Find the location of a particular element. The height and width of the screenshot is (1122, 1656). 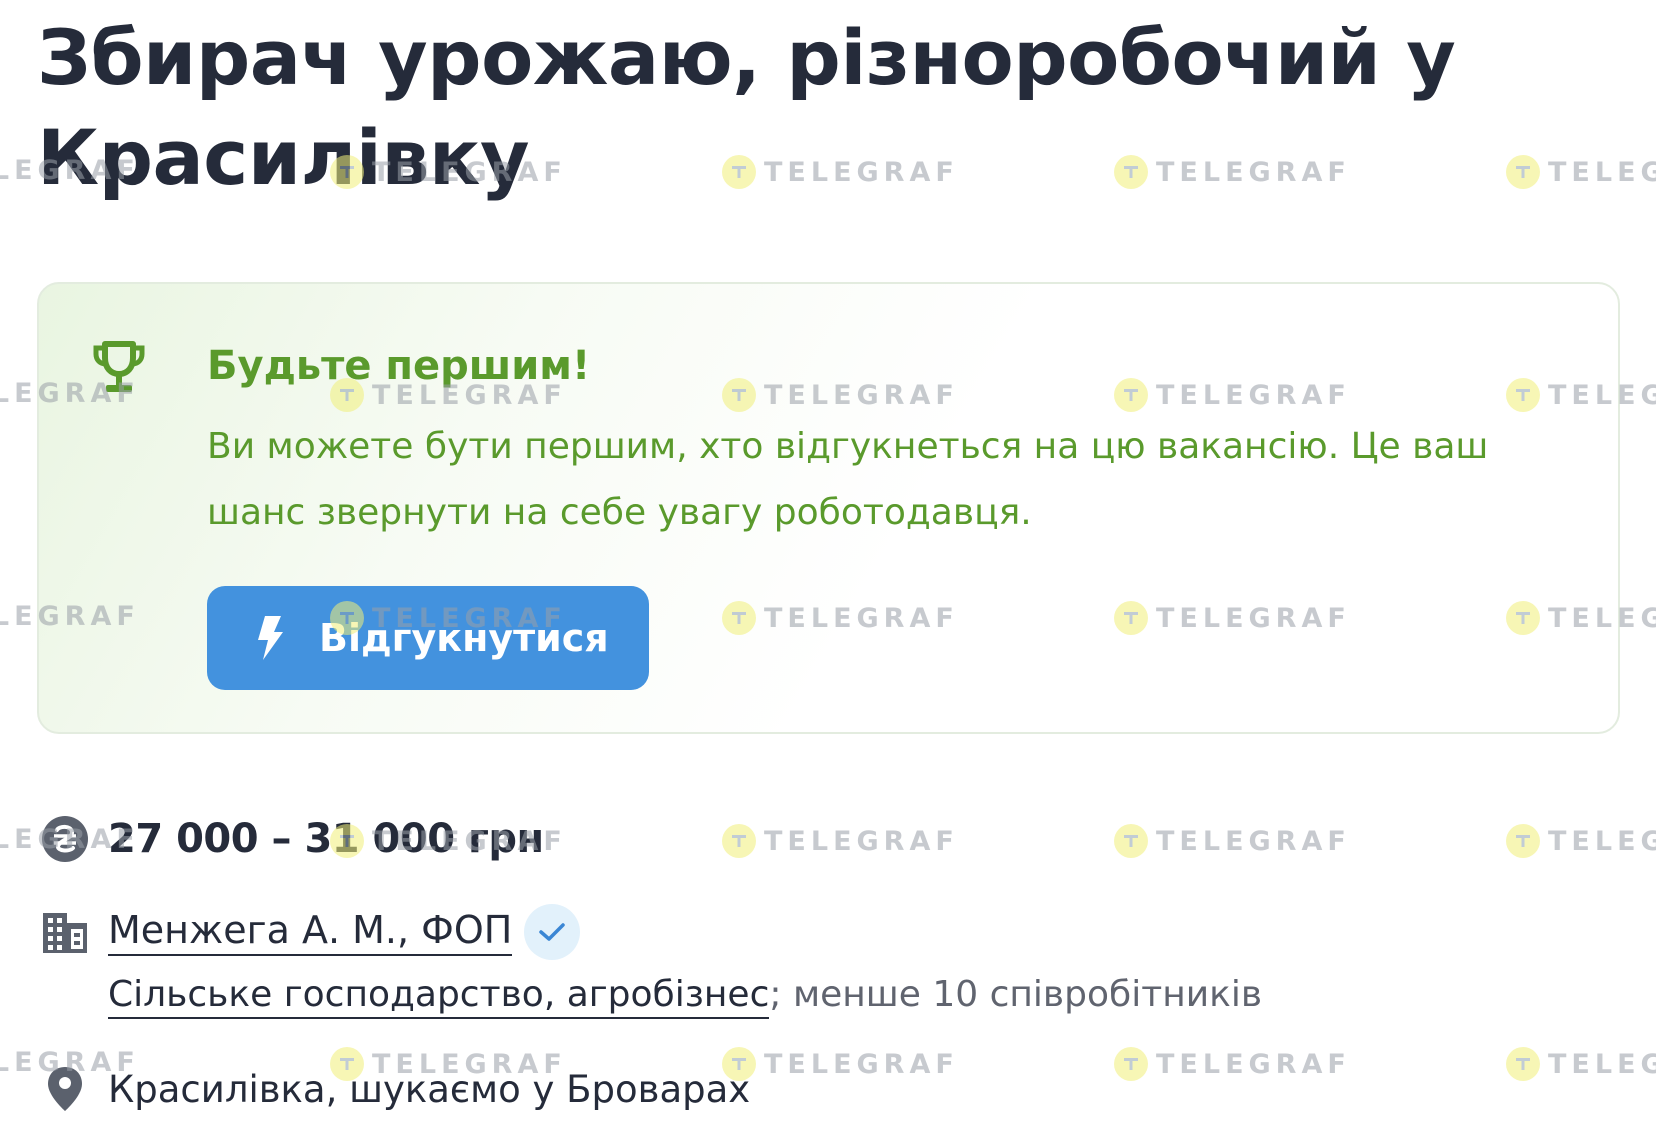

hryvnia-icon is located at coordinates (65, 839).